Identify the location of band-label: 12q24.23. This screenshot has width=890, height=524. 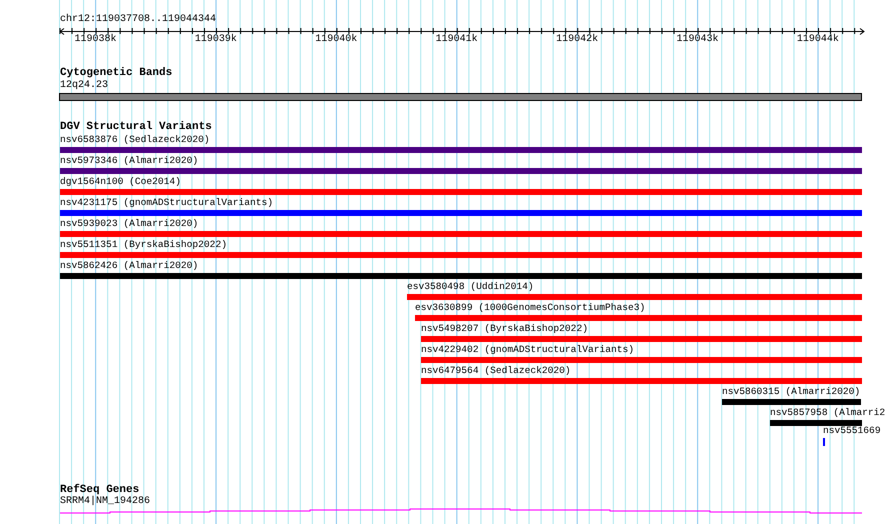
(84, 86).